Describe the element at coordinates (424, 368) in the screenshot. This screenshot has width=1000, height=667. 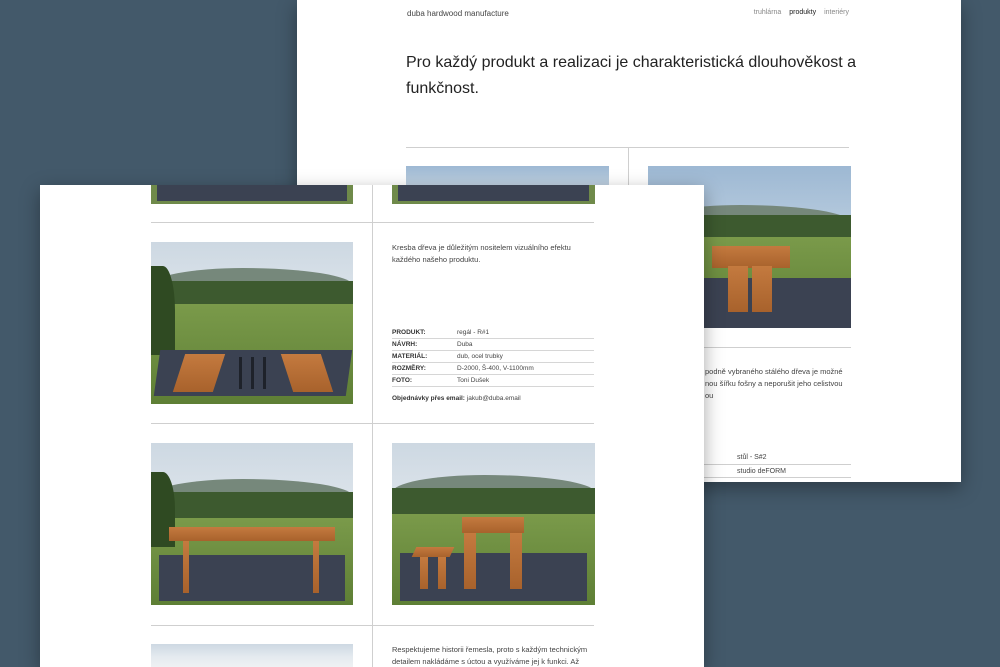
I see `spec-key: ROZMĚRY:` at that location.